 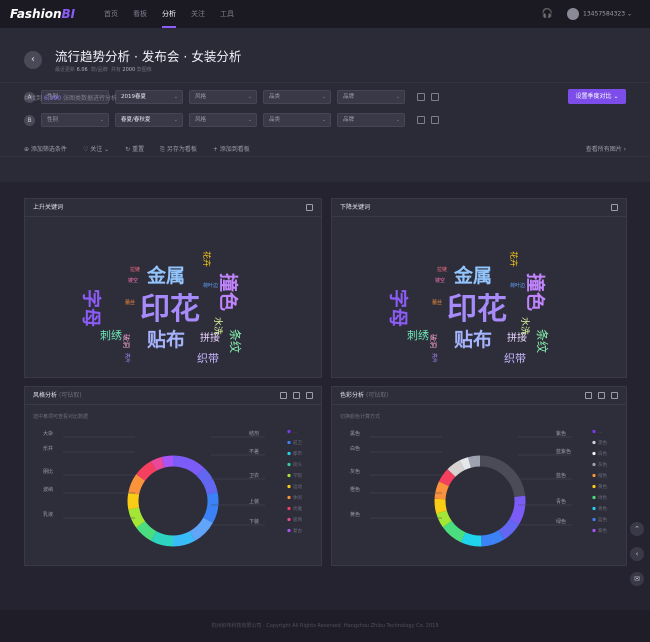 I want to click on select-season-b: 春夏/春秋夏 ⌄, so click(x=149, y=120).